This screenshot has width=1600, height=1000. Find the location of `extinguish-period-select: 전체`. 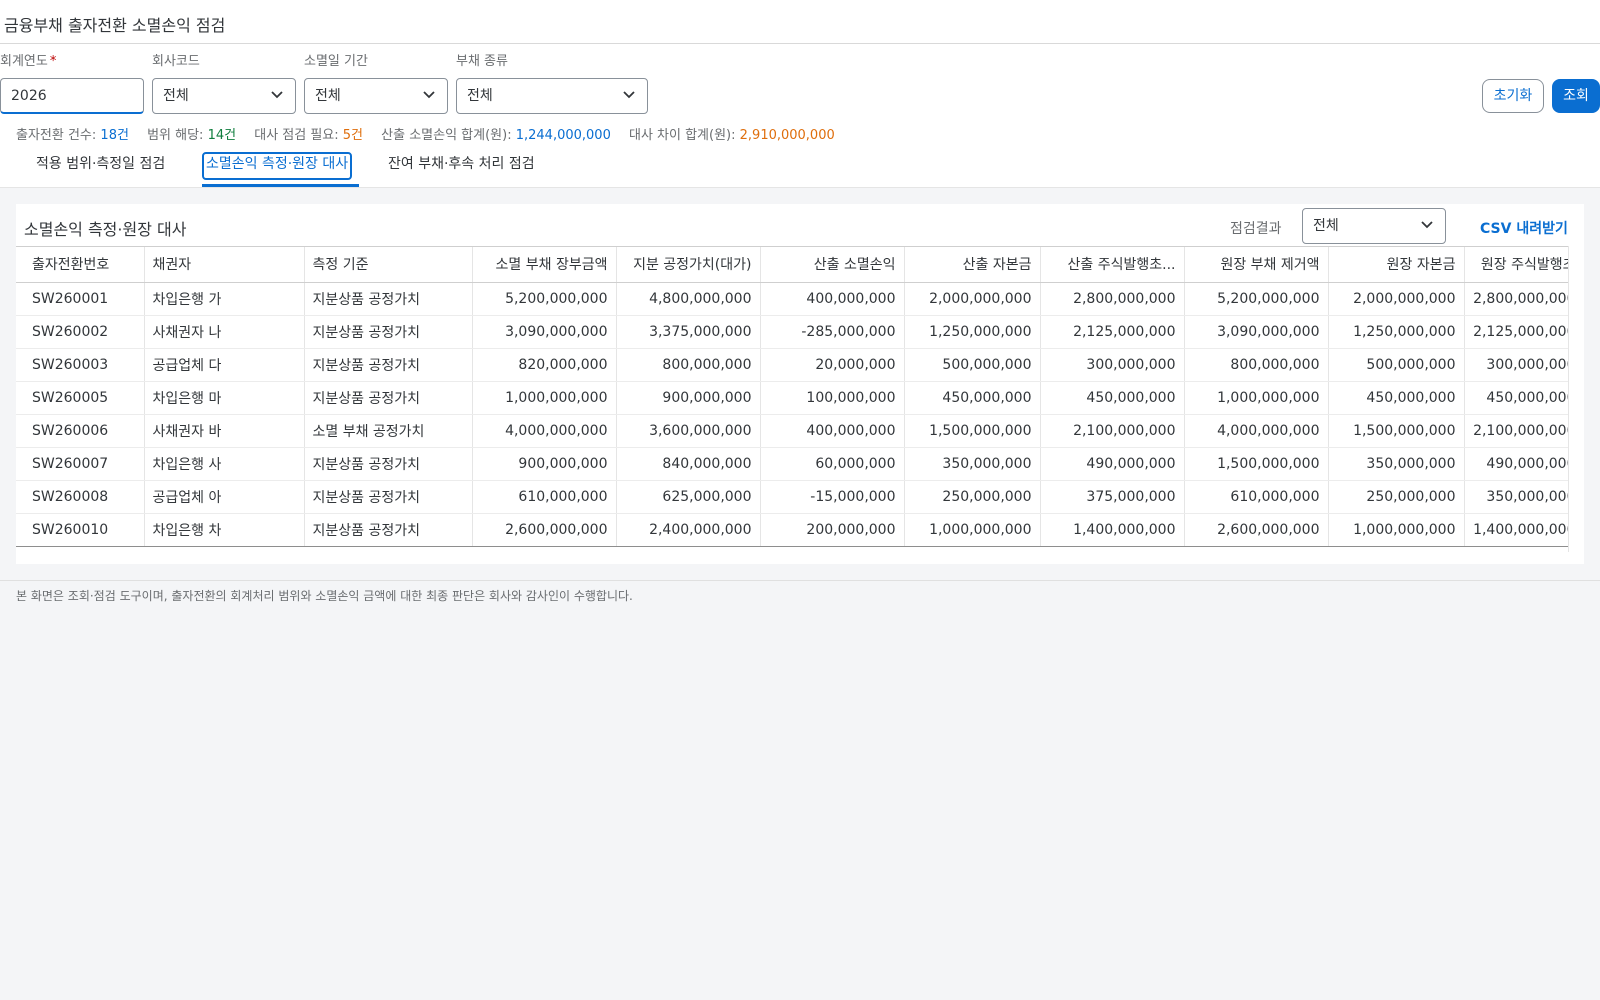

extinguish-period-select: 전체 is located at coordinates (376, 96).